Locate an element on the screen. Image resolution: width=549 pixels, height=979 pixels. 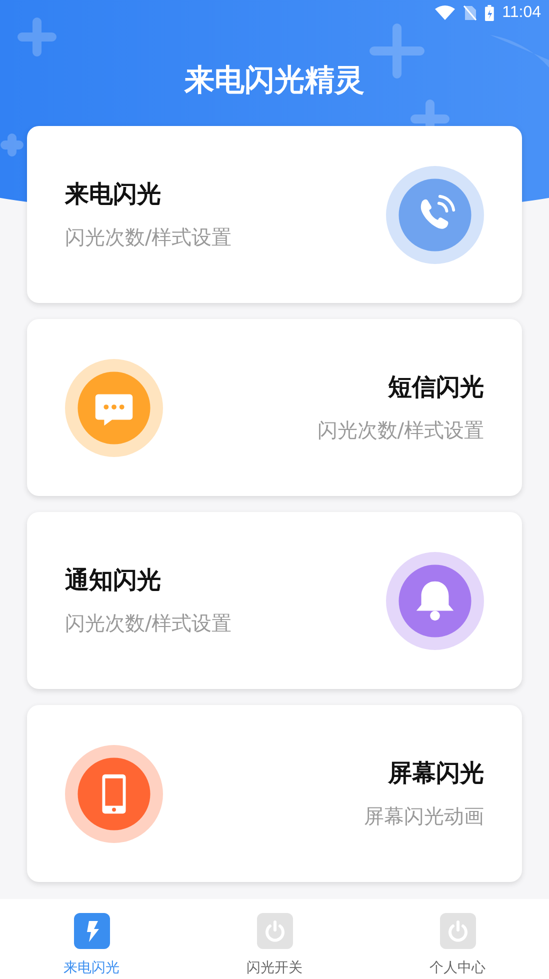
card-subtitle: 屏幕闪光动画 is located at coordinates (424, 816).